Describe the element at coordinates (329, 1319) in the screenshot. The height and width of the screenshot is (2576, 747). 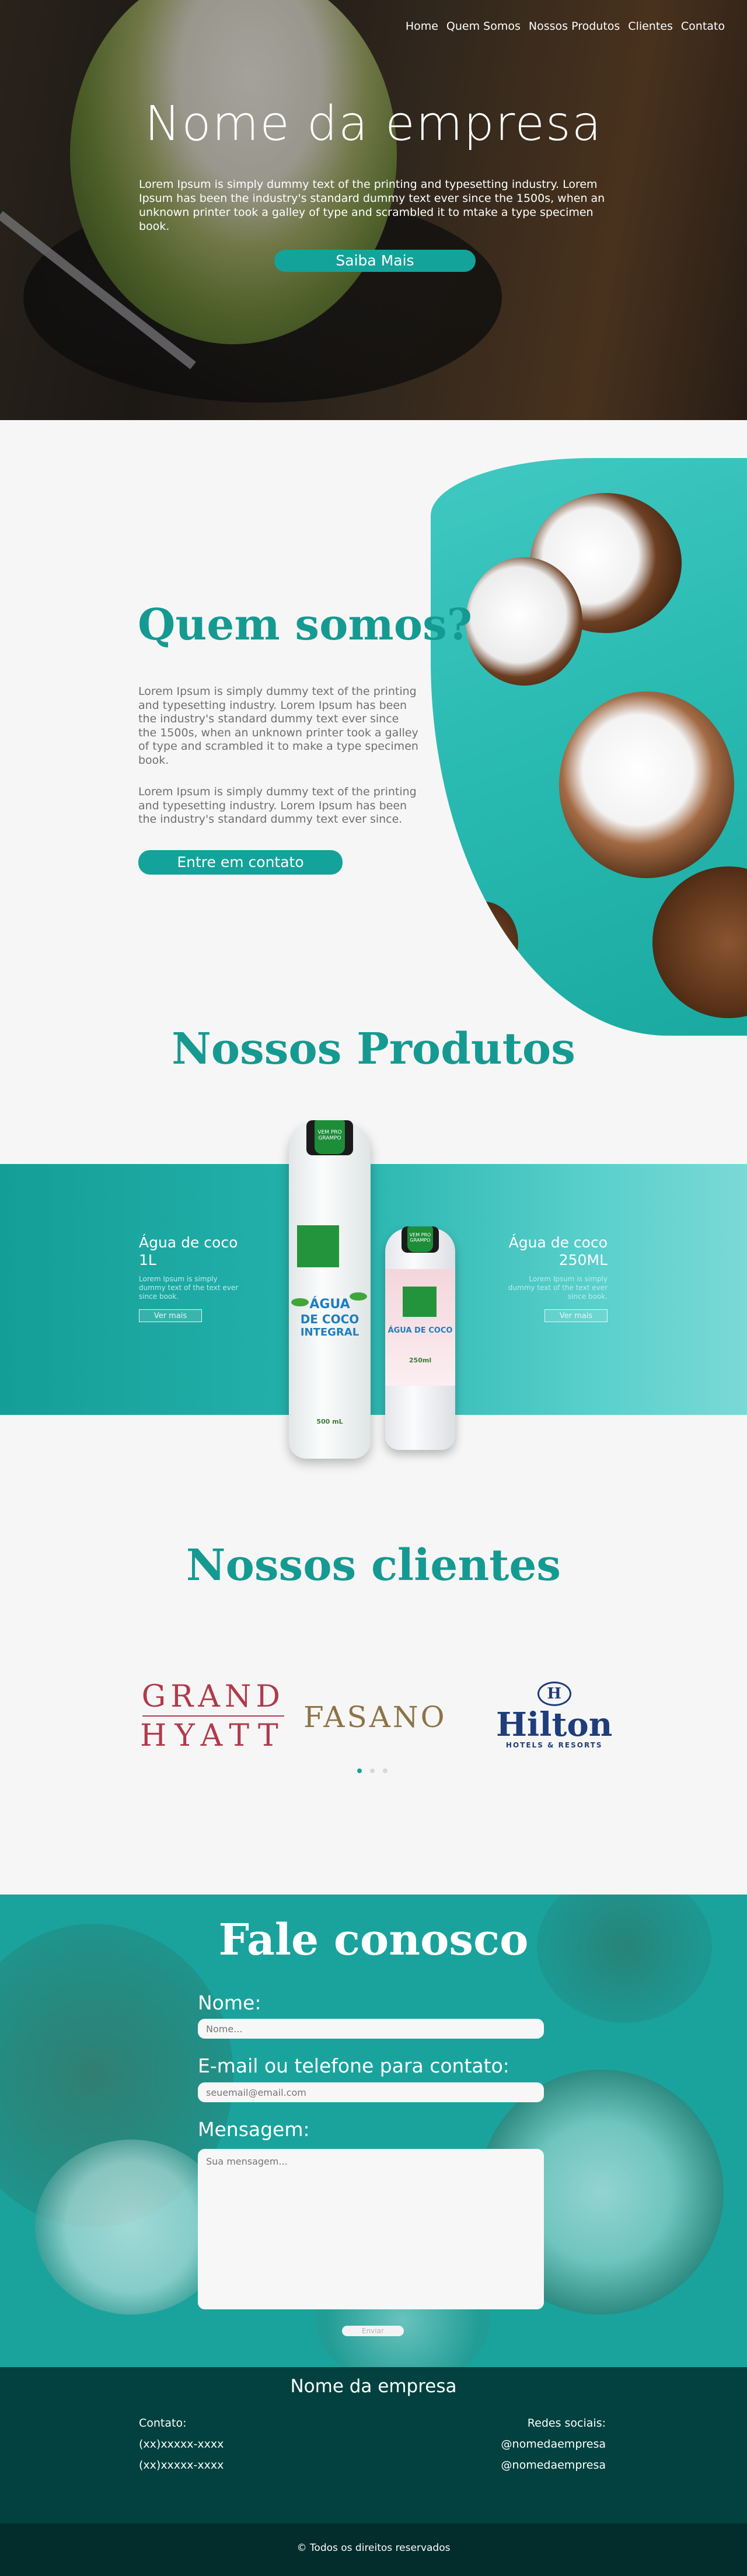
I see `bottle-label-line: DE COCO` at that location.